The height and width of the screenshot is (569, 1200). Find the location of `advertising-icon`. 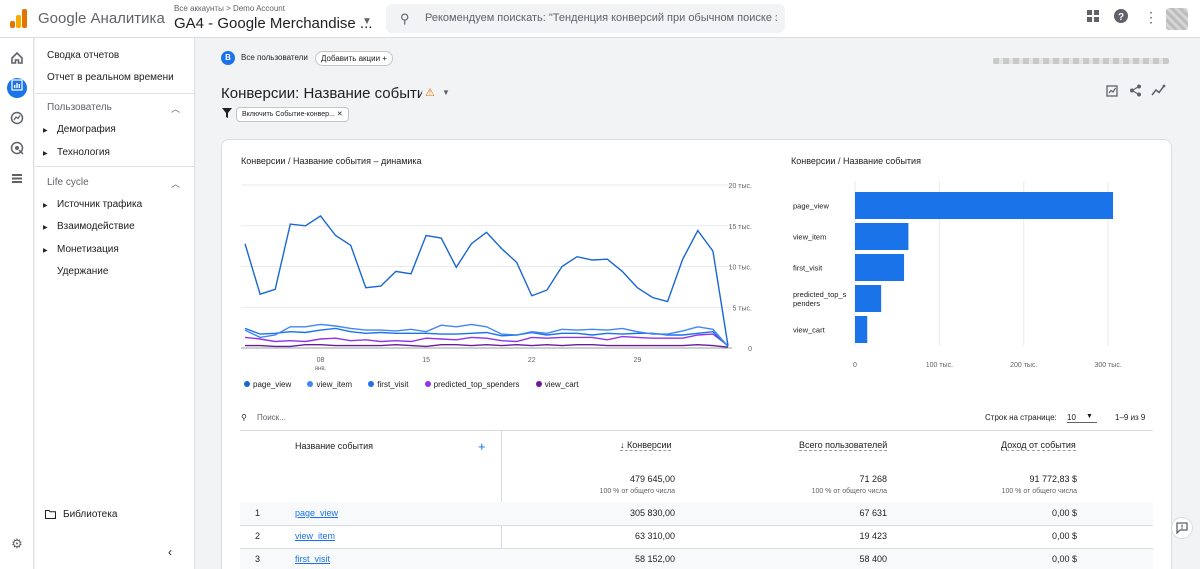

advertising-icon is located at coordinates (17, 149).